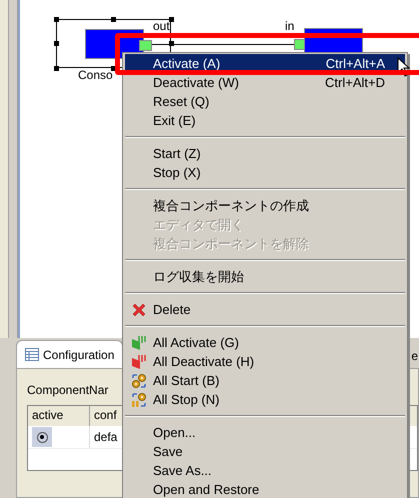  What do you see at coordinates (70, 354) in the screenshot?
I see `panel-tab: Configuration` at bounding box center [70, 354].